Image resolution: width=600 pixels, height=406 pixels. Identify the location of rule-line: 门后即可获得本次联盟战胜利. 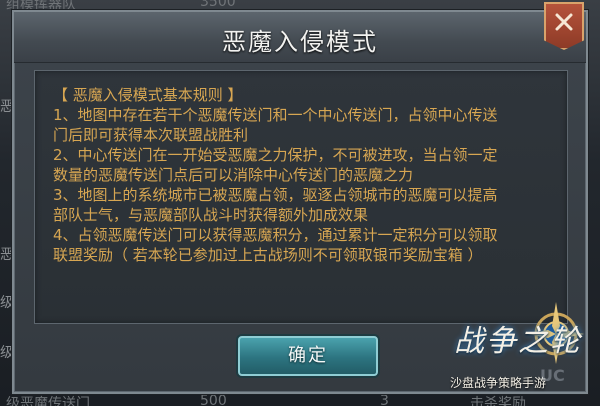
(151, 135).